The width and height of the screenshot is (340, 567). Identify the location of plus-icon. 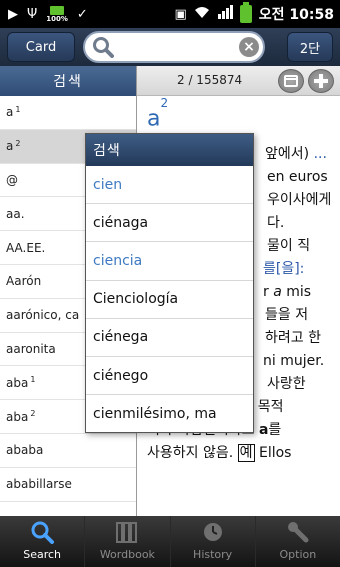
(321, 81).